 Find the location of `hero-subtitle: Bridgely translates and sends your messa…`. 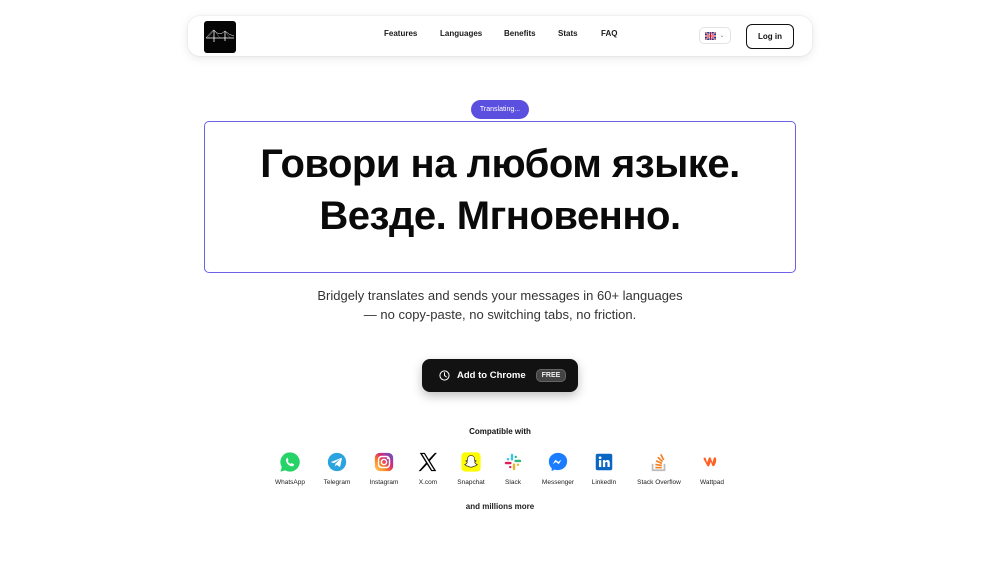

hero-subtitle: Bridgely translates and sends your messa… is located at coordinates (500, 305).